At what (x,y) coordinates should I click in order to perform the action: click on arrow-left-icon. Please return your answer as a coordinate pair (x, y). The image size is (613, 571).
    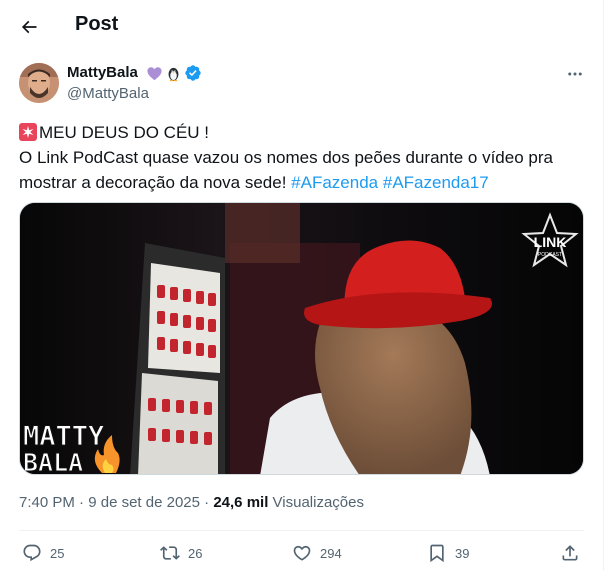
    Looking at the image, I should click on (29, 27).